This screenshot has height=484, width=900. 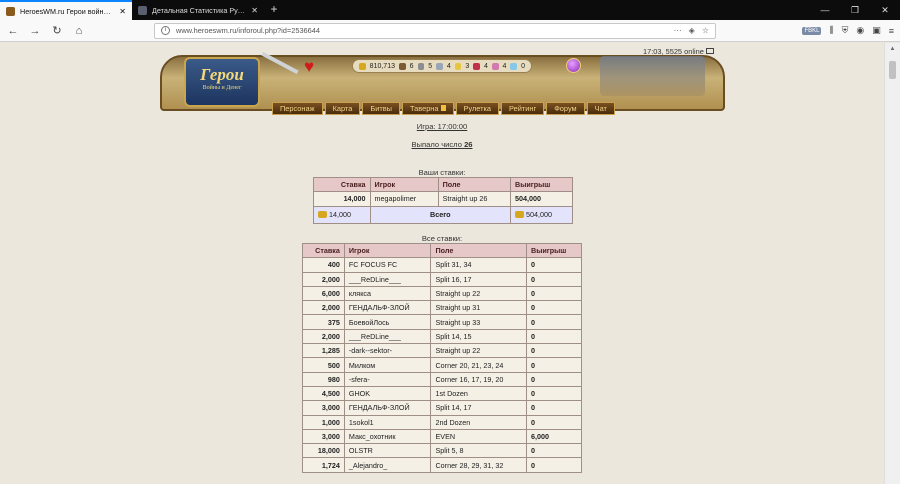 I want to click on menu-battles: Битвы, so click(x=381, y=108).